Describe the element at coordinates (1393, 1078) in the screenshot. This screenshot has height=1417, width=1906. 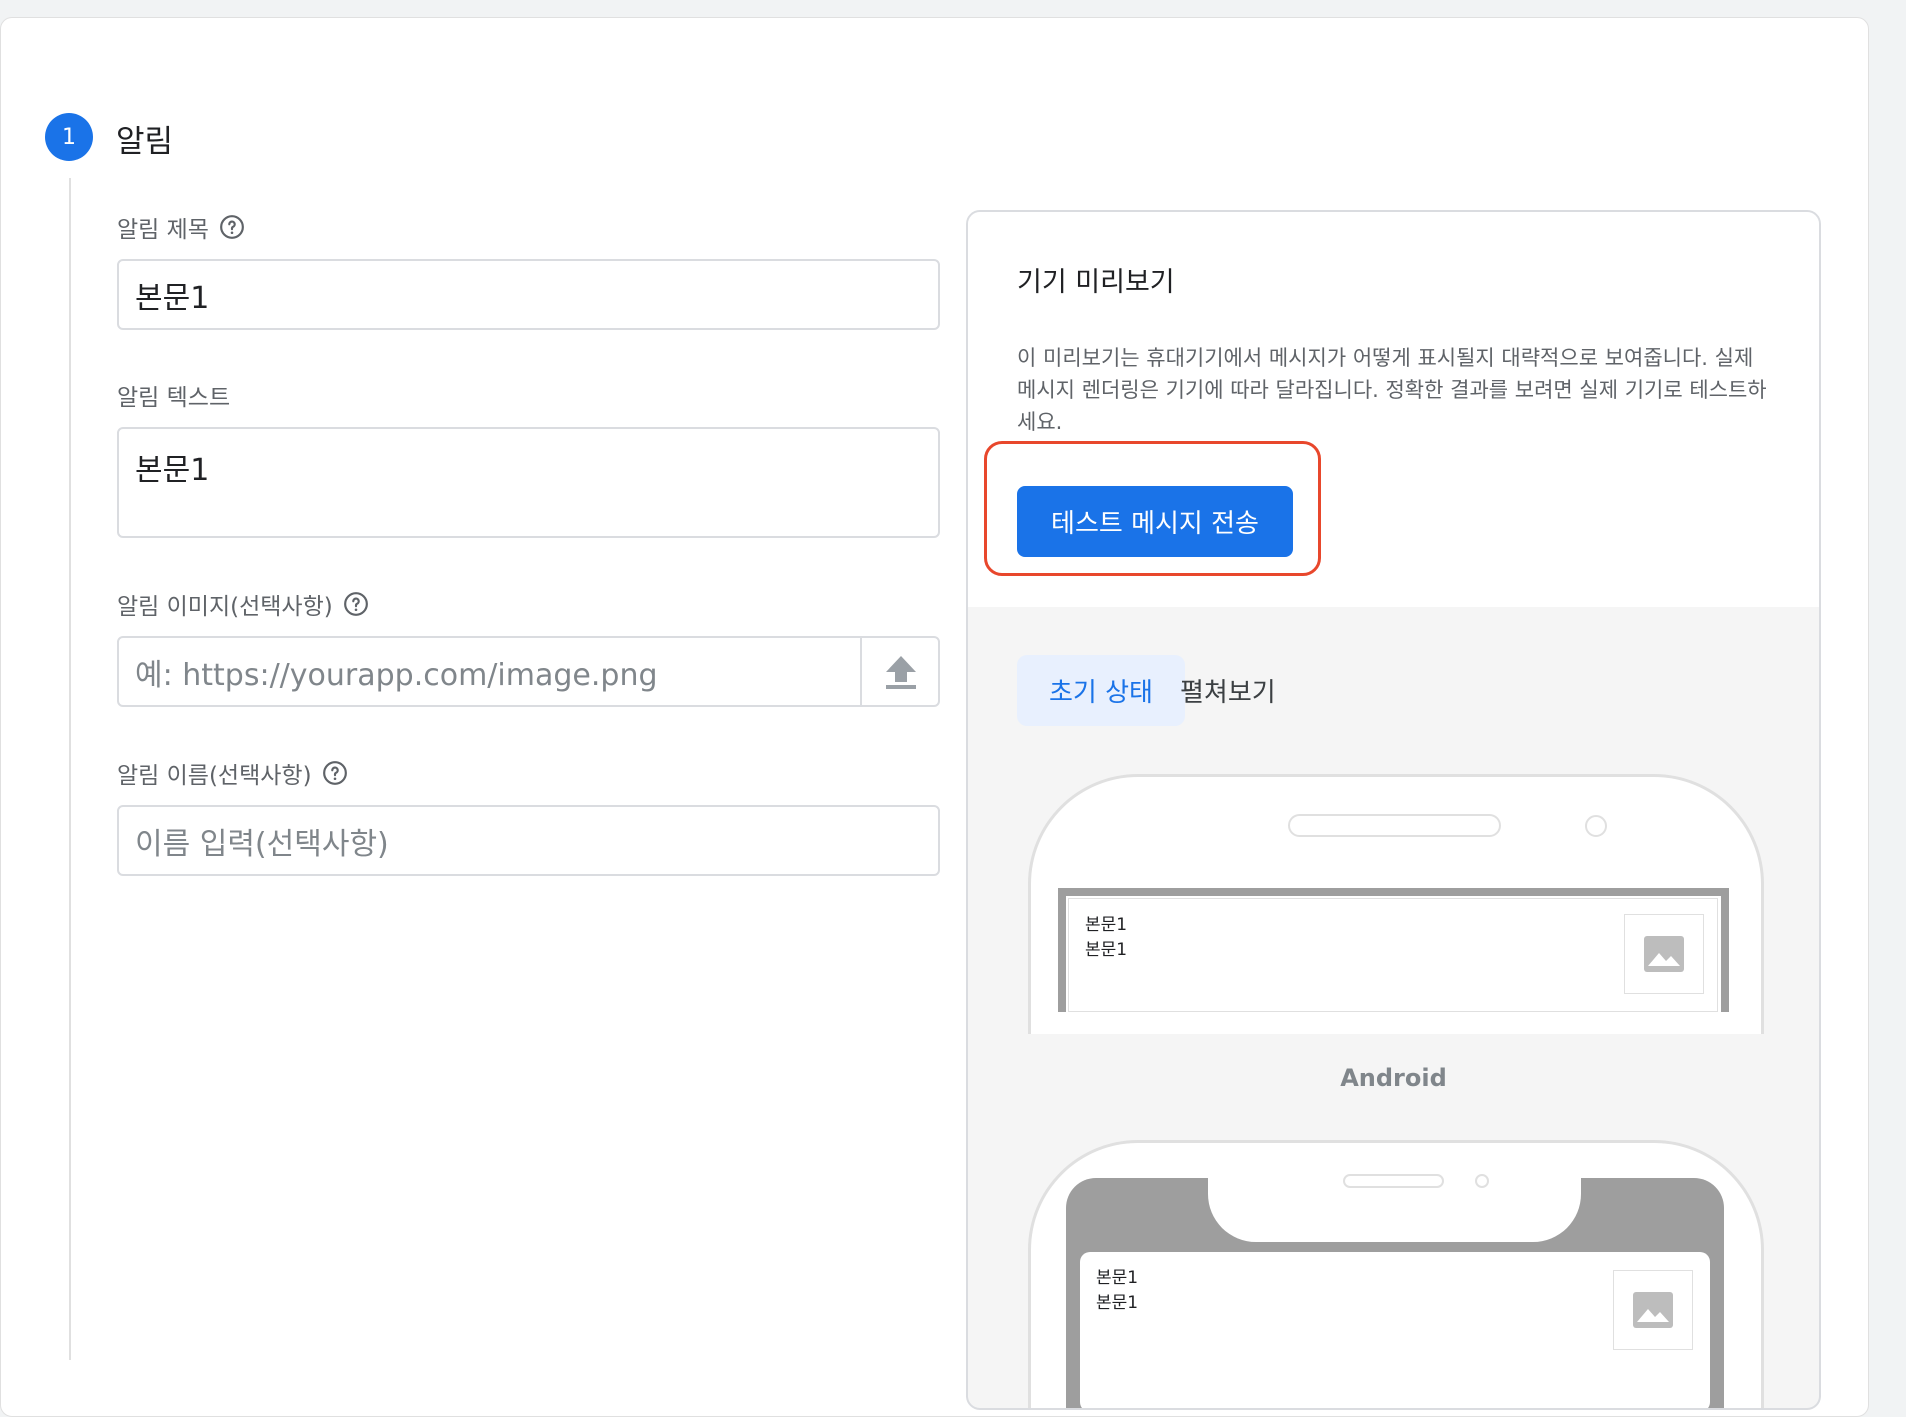
I see `platform-label: Android` at that location.